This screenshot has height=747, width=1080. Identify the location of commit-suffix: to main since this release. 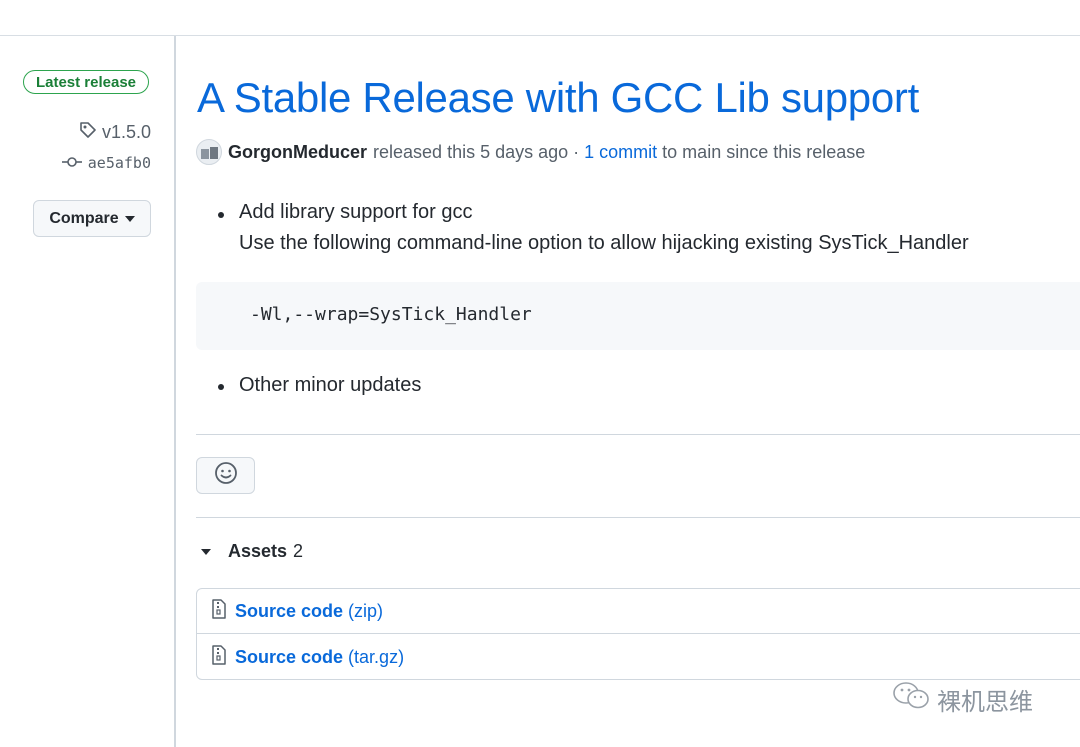
(764, 151).